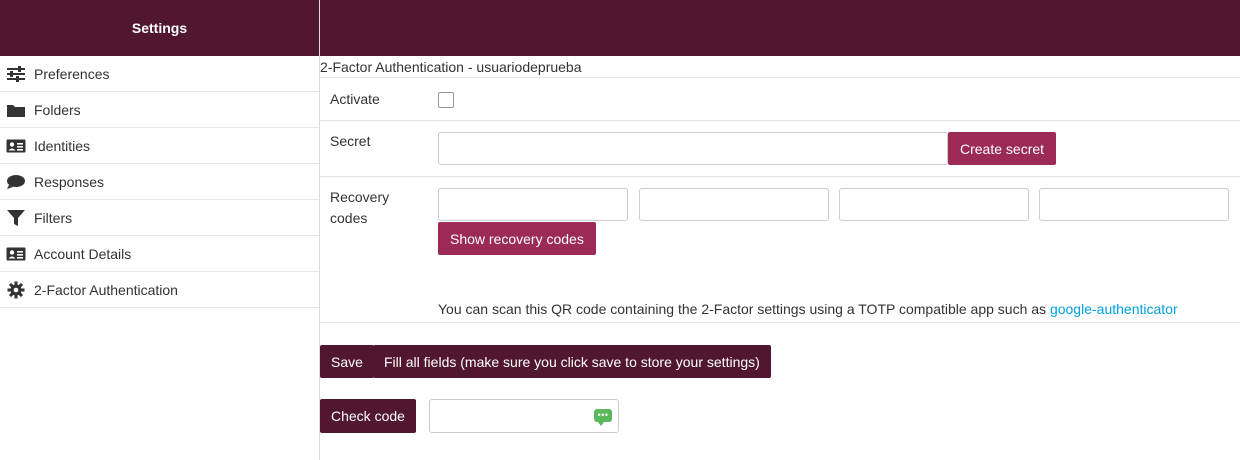 The image size is (1240, 460). What do you see at coordinates (16, 290) in the screenshot?
I see `gear-icon` at bounding box center [16, 290].